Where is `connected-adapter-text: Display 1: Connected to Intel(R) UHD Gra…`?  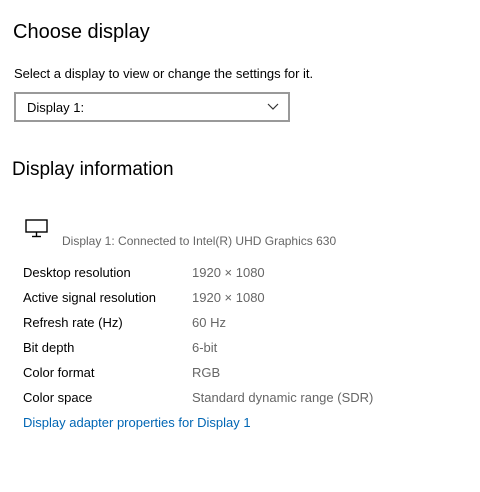
connected-adapter-text: Display 1: Connected to Intel(R) UHD Gra… is located at coordinates (199, 241).